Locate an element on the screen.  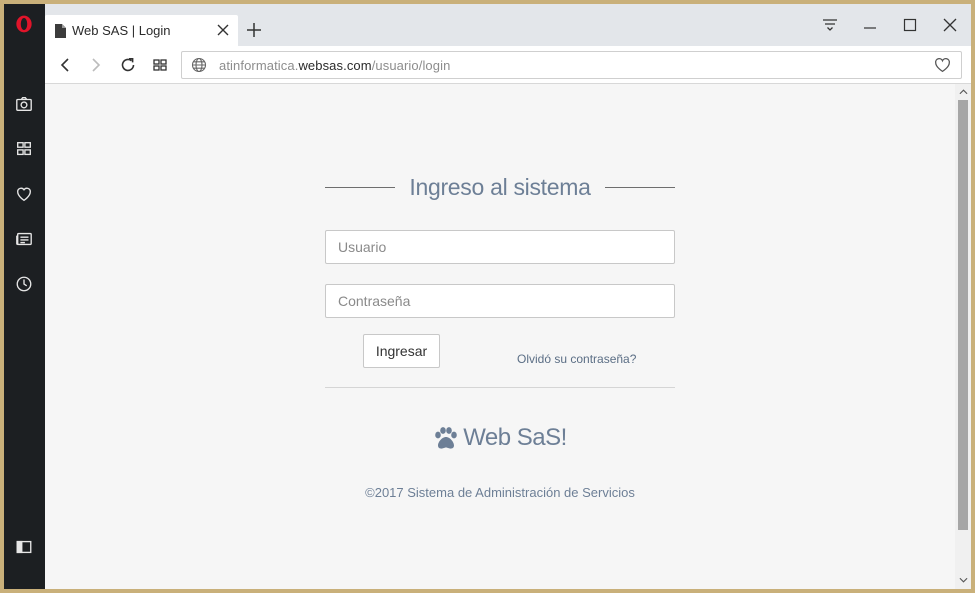
page-title: Ingreso al sistema is located at coordinates (500, 186).